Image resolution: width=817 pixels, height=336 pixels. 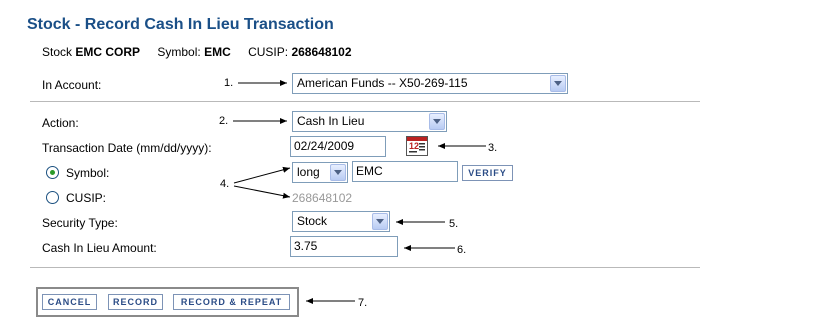 I want to click on annotation-label-2: 2., so click(x=224, y=121).